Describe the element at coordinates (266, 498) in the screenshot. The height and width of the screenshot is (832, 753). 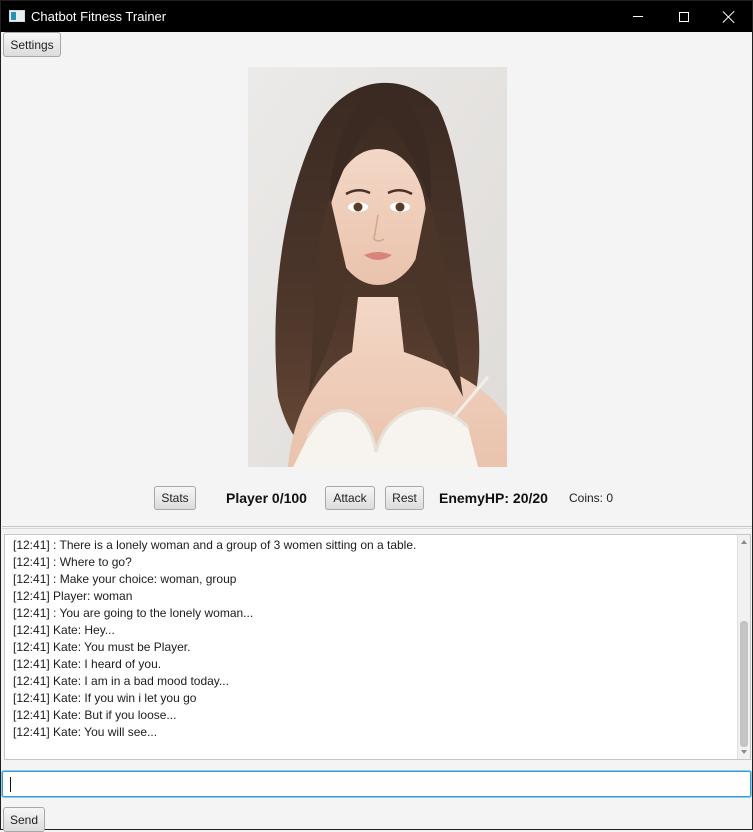
I see `player-hp-label: Player 0/100` at that location.